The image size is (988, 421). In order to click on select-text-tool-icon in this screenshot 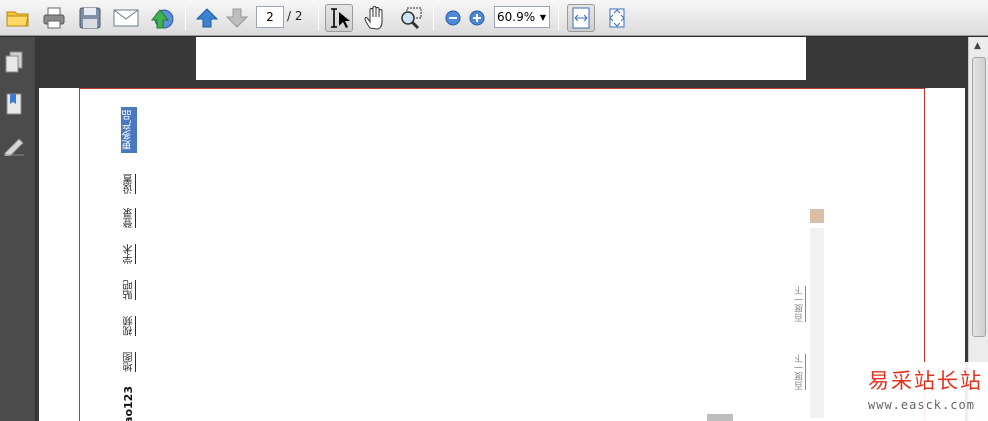, I will do `click(339, 18)`.